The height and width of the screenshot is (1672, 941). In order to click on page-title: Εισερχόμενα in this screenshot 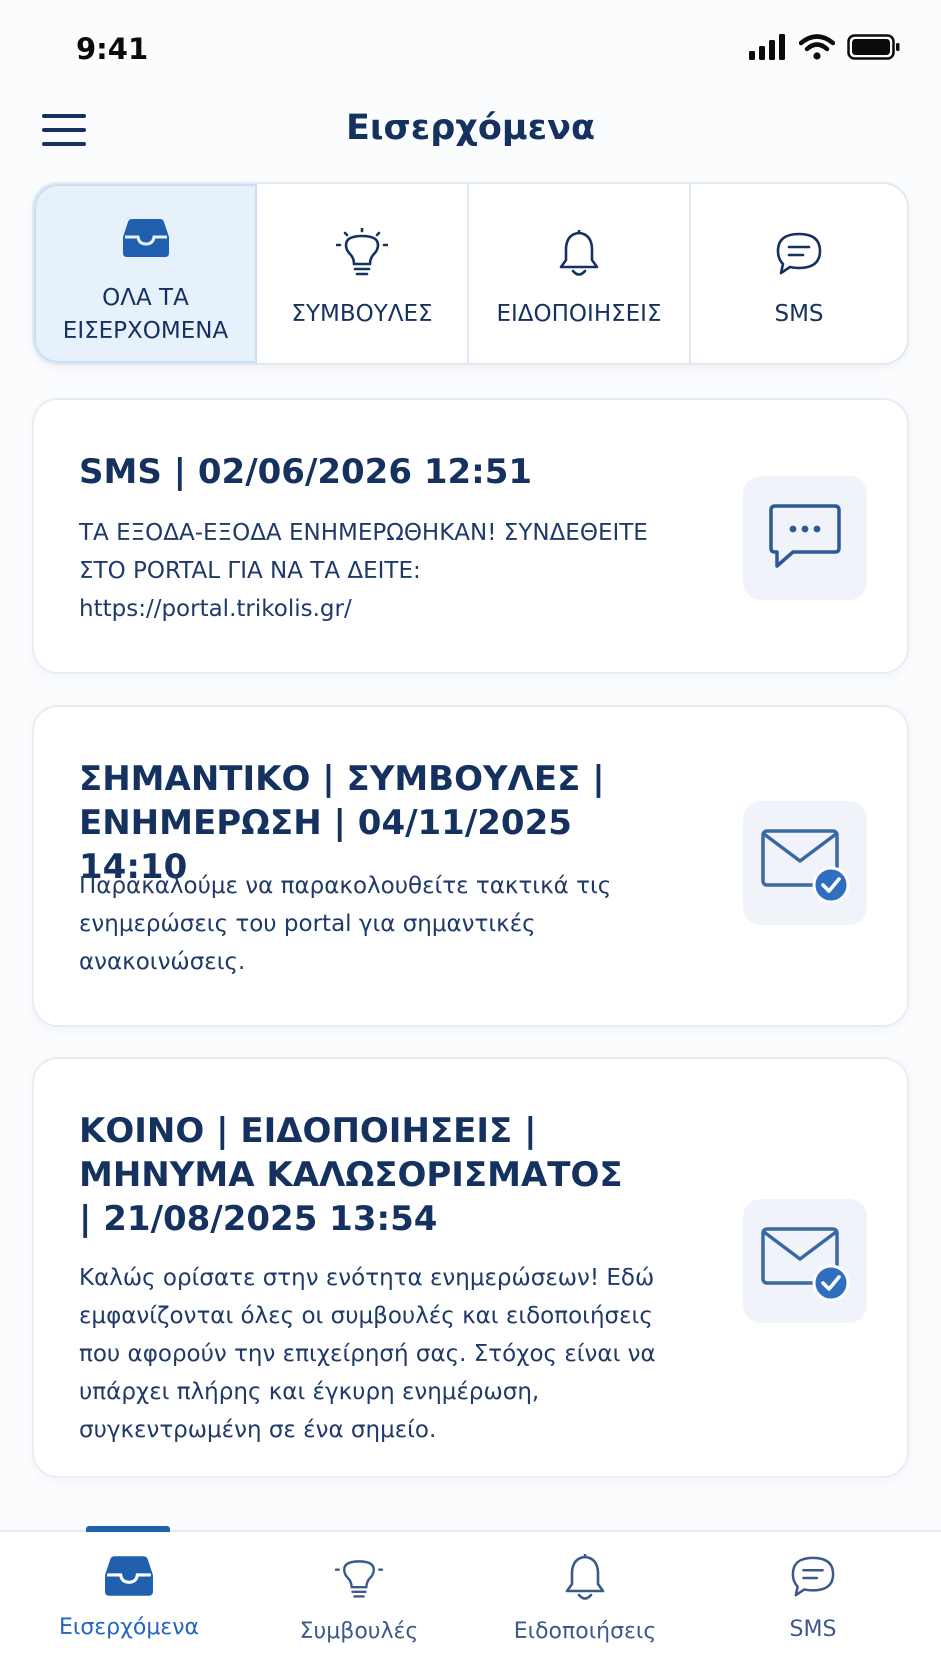, I will do `click(470, 128)`.